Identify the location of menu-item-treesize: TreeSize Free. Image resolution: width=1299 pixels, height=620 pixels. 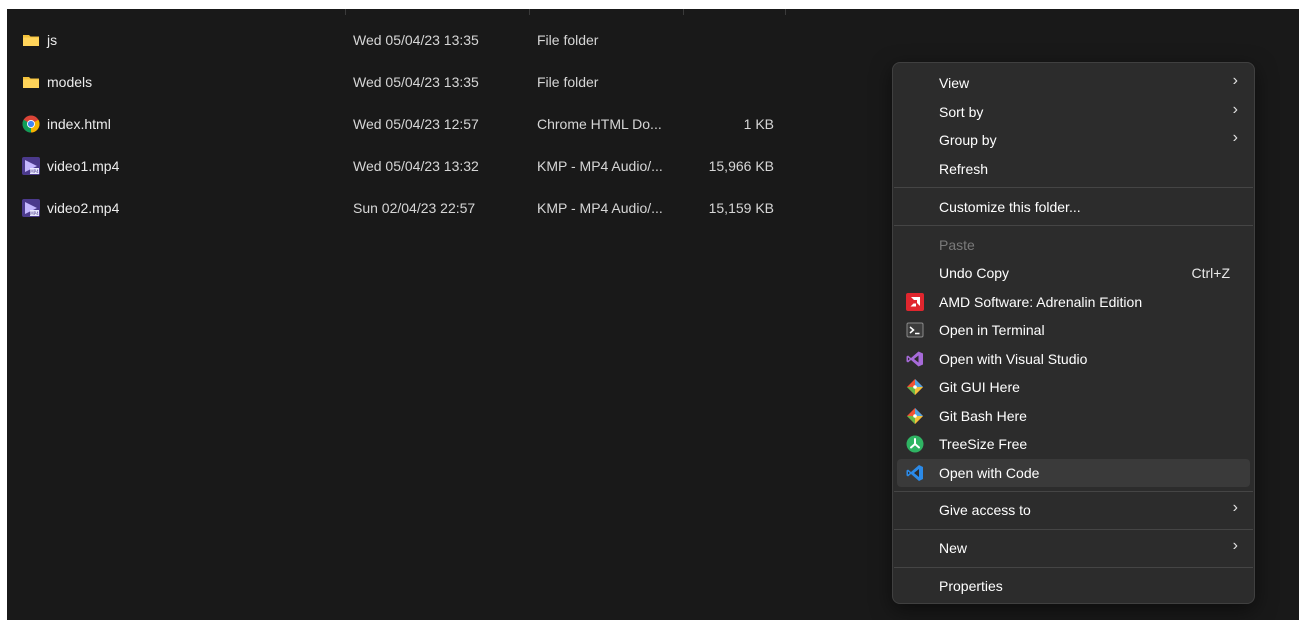
(1073, 444).